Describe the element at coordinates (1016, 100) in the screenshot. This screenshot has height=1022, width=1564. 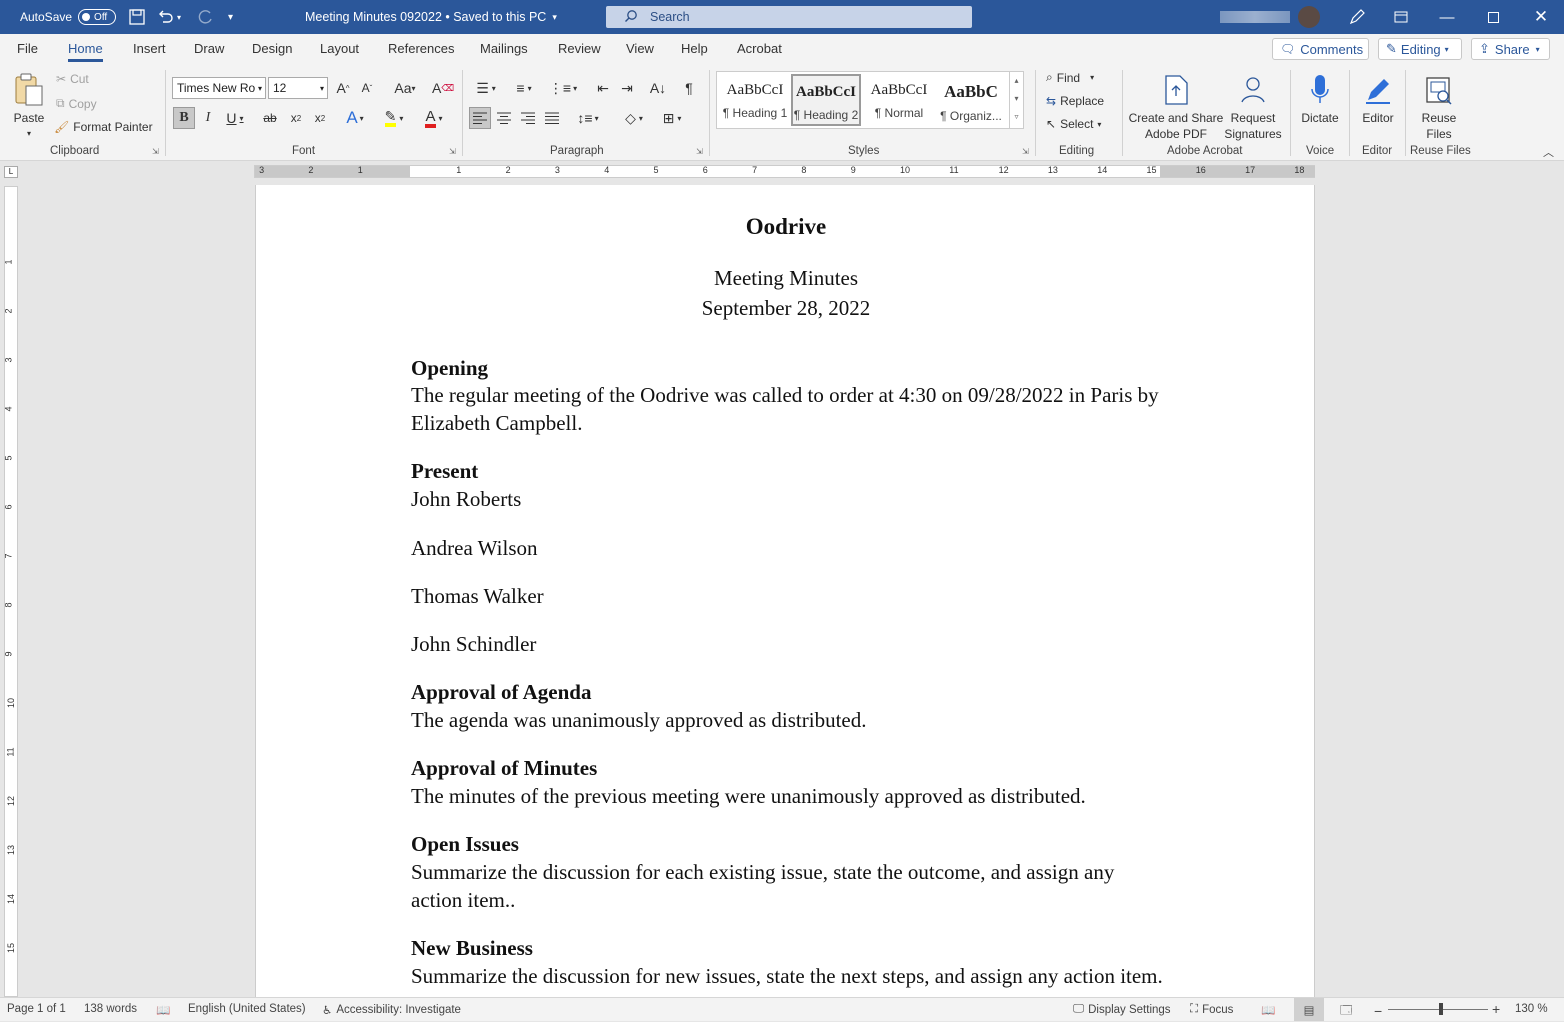
I see `styles-scroll: ▴ ▾ ▿` at that location.